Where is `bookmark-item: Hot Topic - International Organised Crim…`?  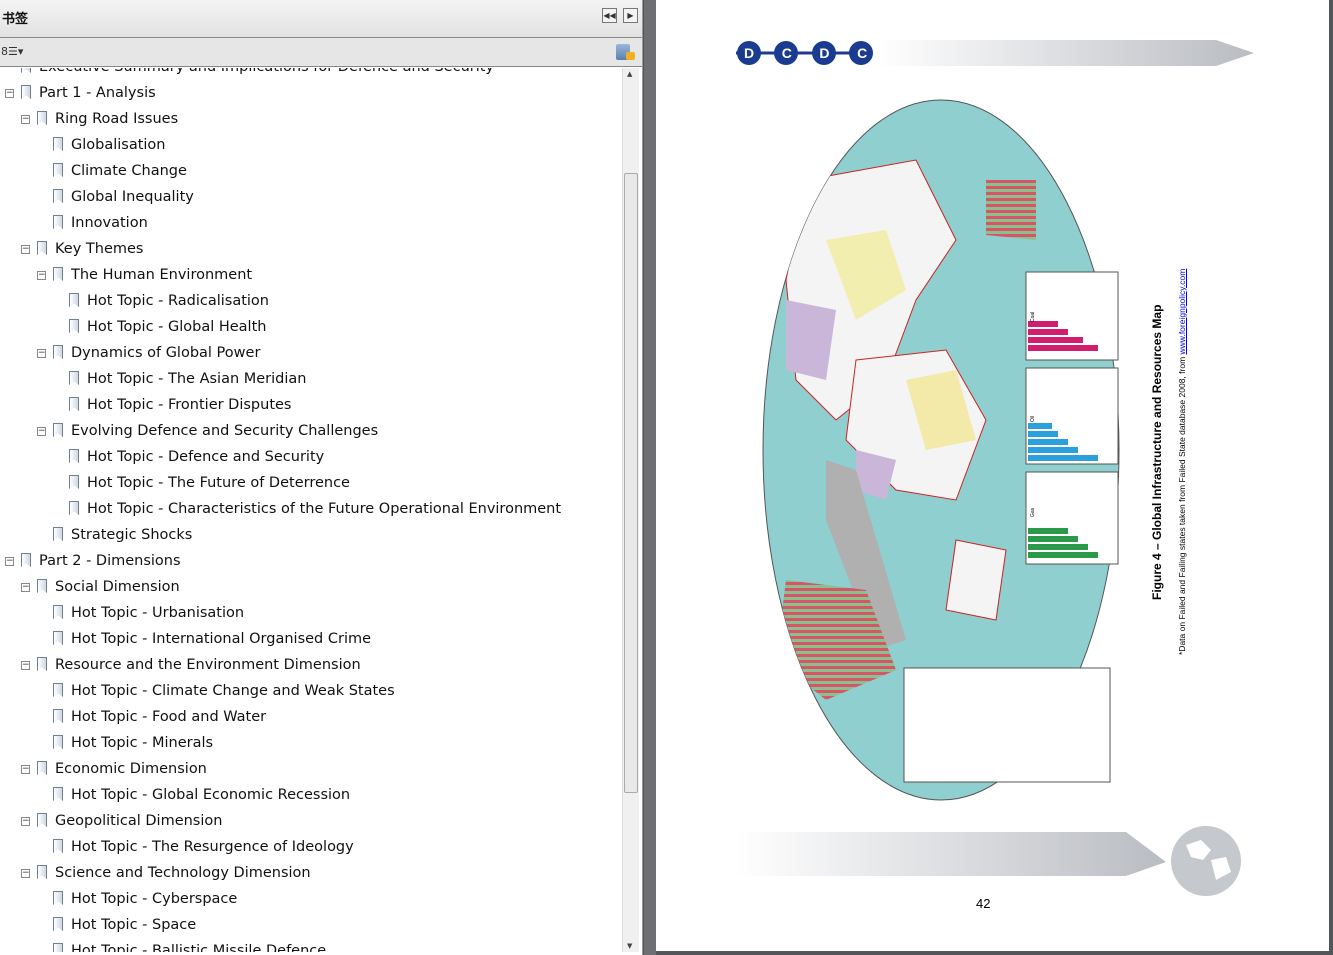 bookmark-item: Hot Topic - International Organised Crim… is located at coordinates (311, 639).